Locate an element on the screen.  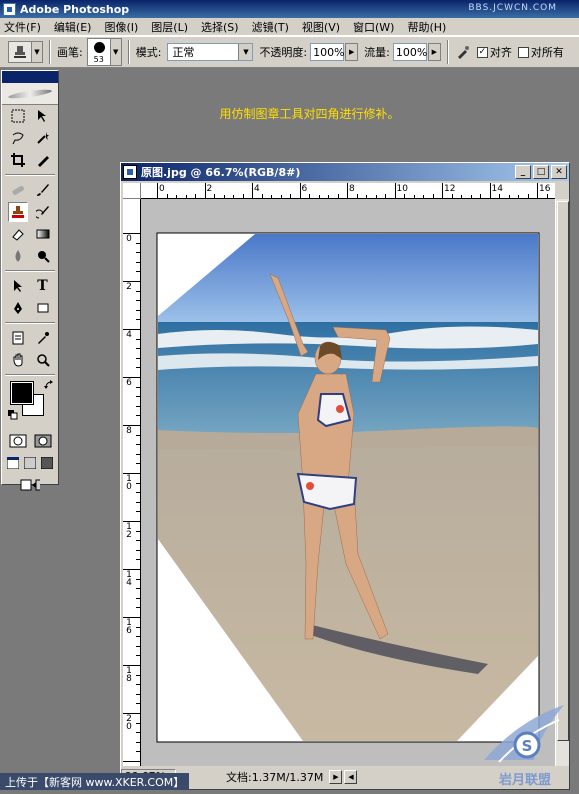
vertical-scrollbar is located at coordinates (562, 482).